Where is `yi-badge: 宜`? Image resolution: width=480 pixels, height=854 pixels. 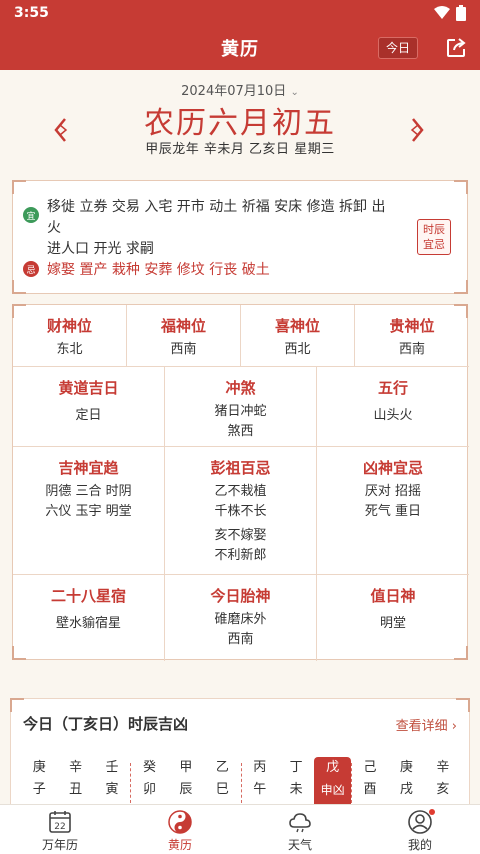
yi-badge: 宜 is located at coordinates (31, 215).